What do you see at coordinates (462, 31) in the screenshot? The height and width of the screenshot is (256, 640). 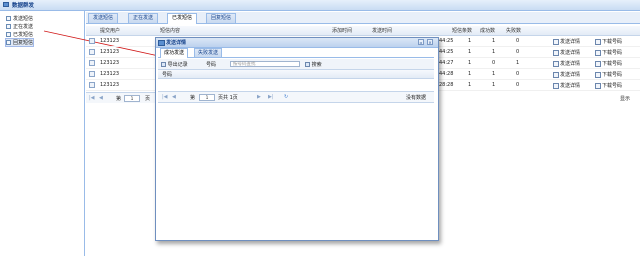 I see `col-count: 短信条数` at bounding box center [462, 31].